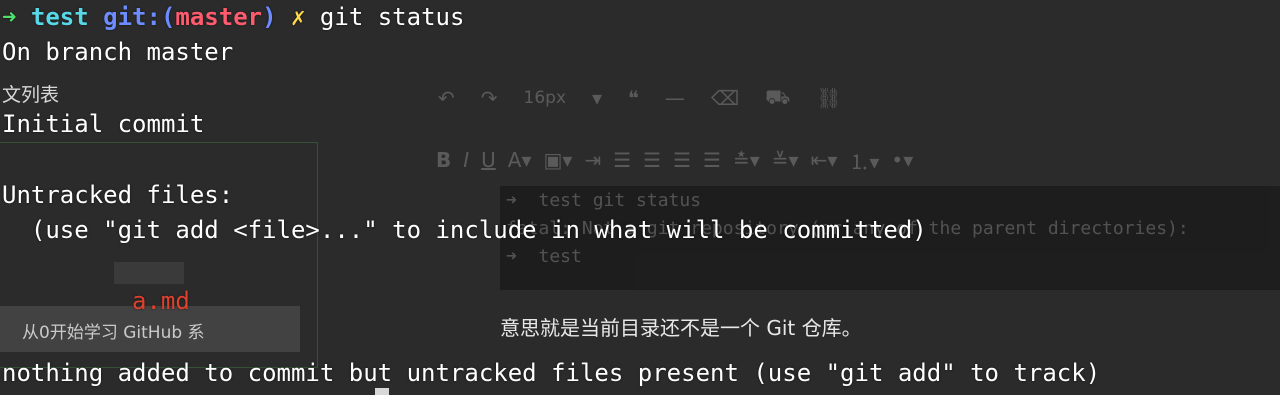 The image size is (1280, 395). Describe the element at coordinates (902, 160) in the screenshot. I see `unordered-list-icon: •▾` at that location.